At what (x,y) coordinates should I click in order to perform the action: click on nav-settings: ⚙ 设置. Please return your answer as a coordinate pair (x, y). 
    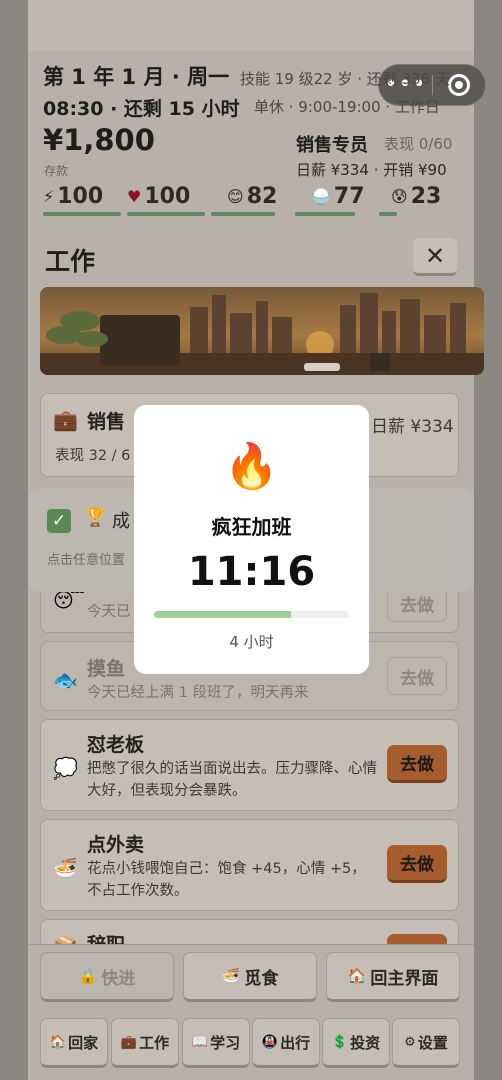
    Looking at the image, I should click on (426, 1043).